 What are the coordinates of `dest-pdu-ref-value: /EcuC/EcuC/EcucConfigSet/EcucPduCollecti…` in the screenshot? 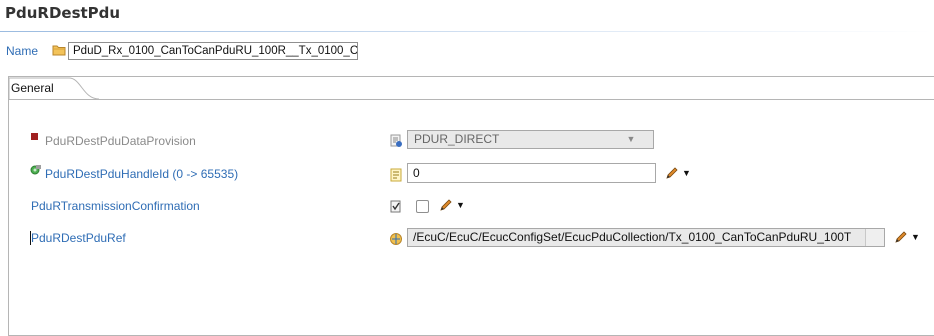 It's located at (632, 237).